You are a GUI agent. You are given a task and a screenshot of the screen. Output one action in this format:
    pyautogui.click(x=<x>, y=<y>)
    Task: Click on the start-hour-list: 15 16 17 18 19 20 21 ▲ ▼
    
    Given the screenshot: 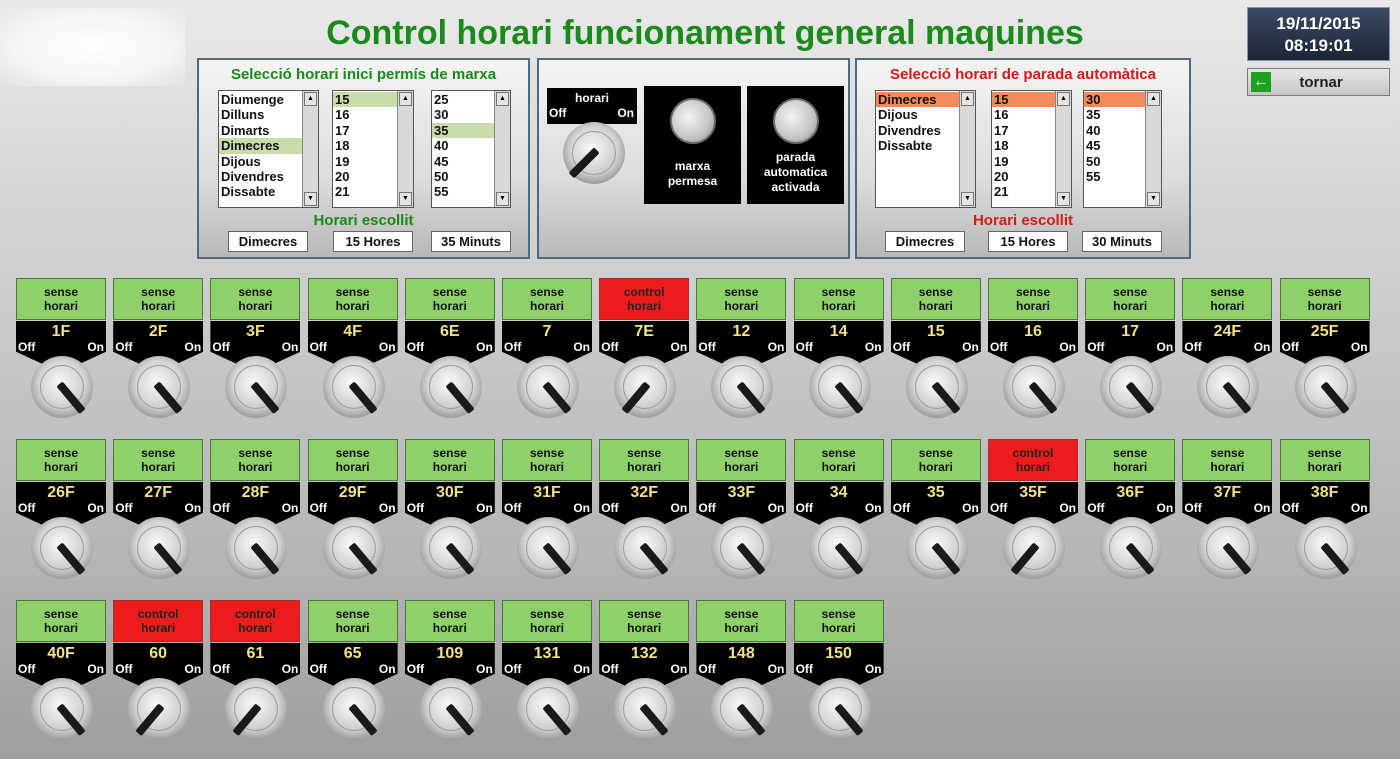 What is the action you would take?
    pyautogui.click(x=373, y=149)
    